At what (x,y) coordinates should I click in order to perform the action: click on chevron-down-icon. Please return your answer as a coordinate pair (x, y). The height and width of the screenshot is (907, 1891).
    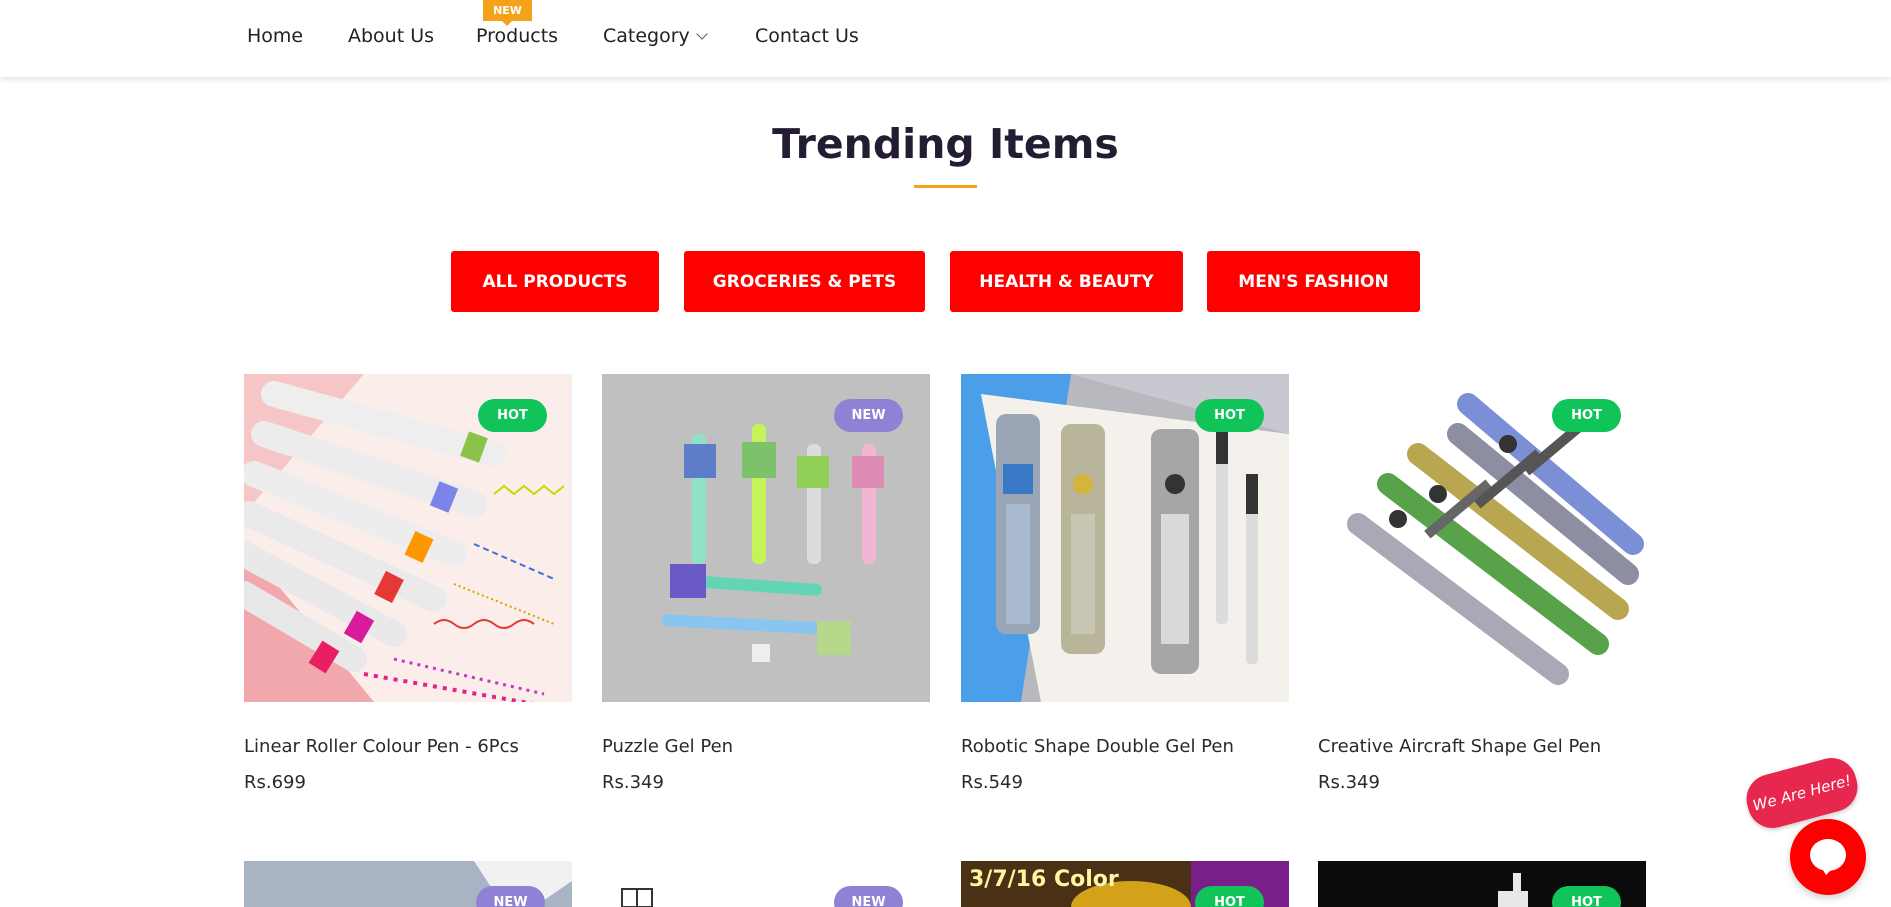
    Looking at the image, I should click on (702, 34).